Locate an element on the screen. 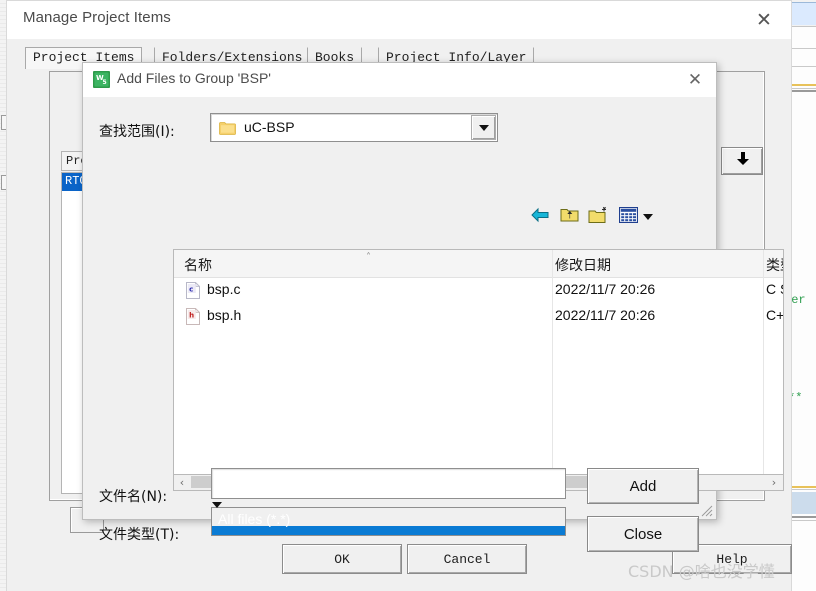 This screenshot has width=816, height=591. lookin-combobox: uC-BSP is located at coordinates (354, 127).